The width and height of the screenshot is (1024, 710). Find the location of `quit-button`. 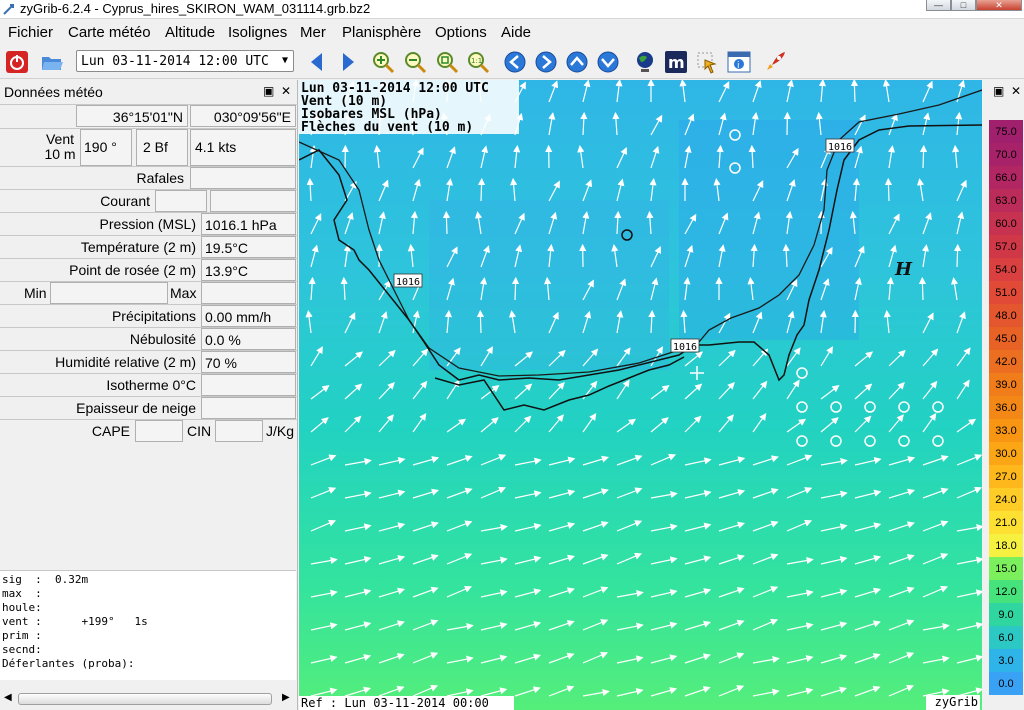

quit-button is located at coordinates (17, 62).